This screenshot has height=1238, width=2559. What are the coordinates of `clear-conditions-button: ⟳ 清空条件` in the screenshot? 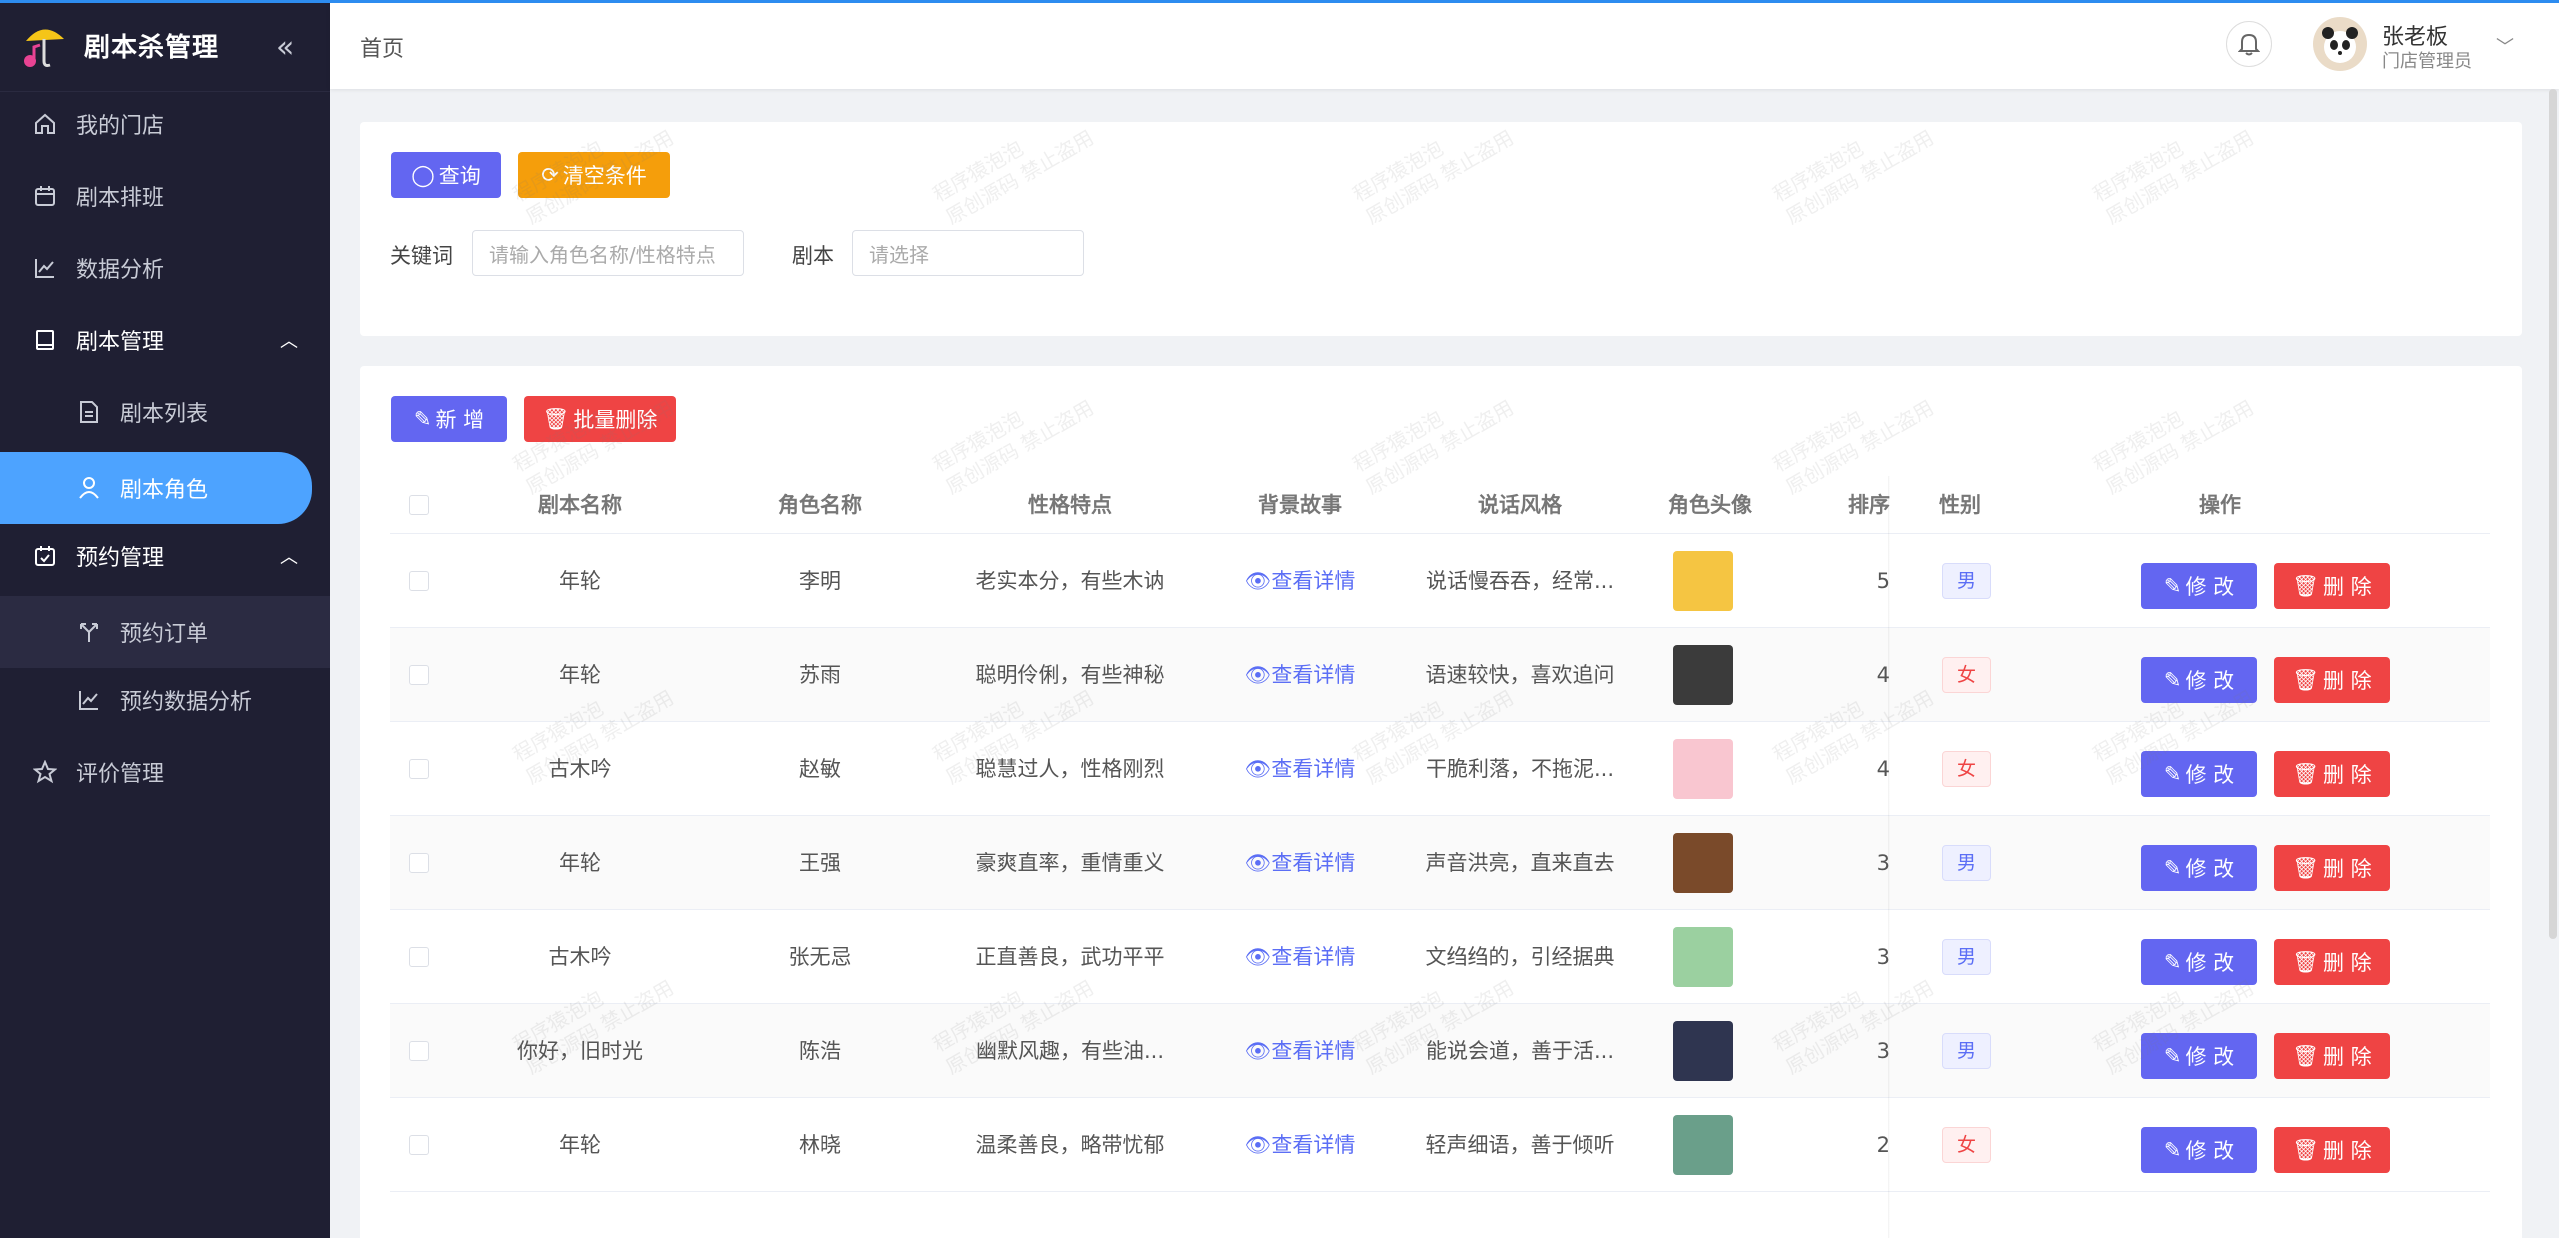 It's located at (594, 175).